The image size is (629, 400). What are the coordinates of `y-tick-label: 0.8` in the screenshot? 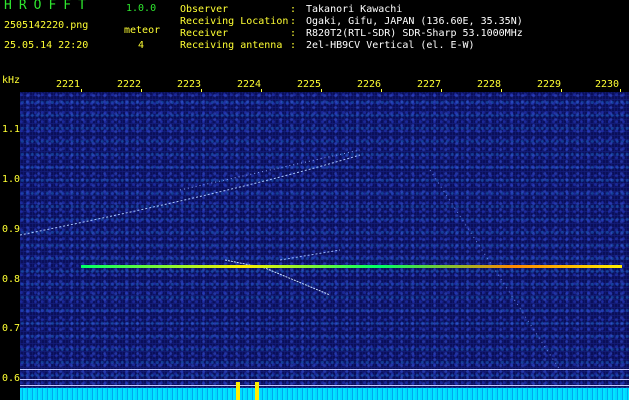 It's located at (11, 279).